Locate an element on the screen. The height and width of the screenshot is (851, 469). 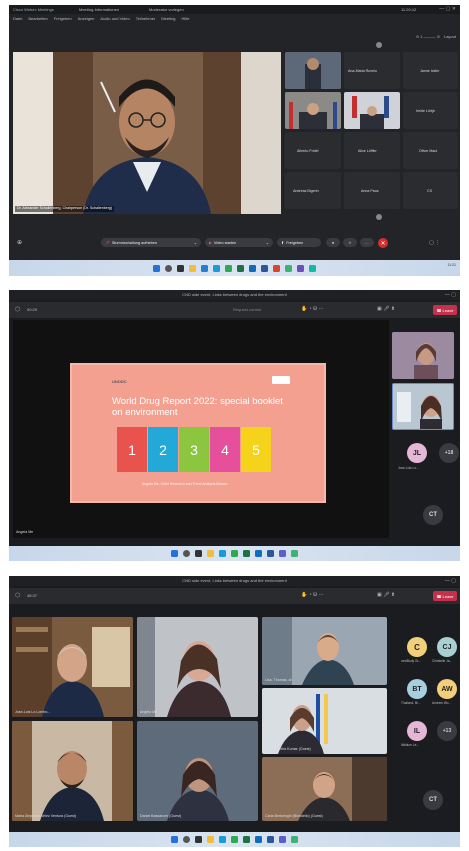
leave-button: ✕ is located at coordinates (383, 243).